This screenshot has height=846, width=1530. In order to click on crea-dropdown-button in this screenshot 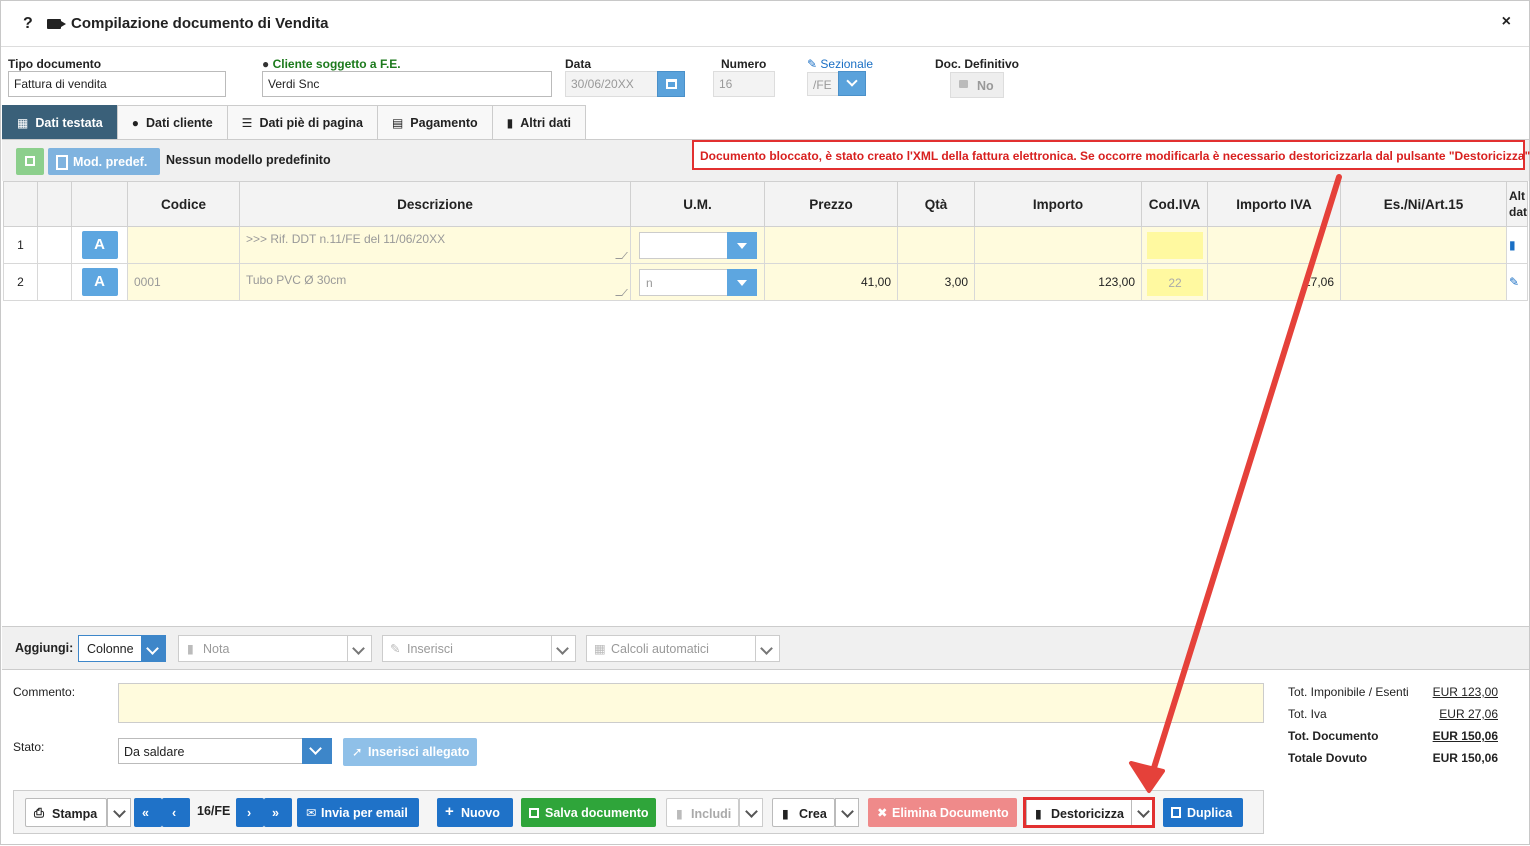, I will do `click(847, 812)`.